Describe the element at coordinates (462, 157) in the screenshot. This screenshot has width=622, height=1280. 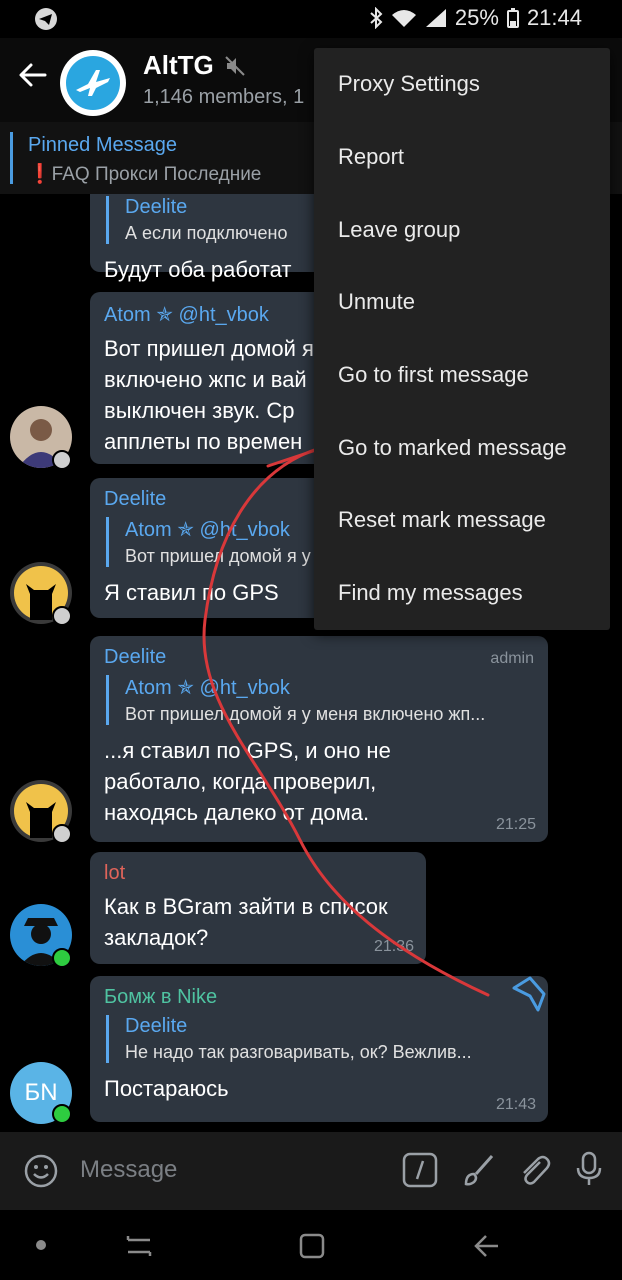
I see `menu-item-report: Report` at that location.